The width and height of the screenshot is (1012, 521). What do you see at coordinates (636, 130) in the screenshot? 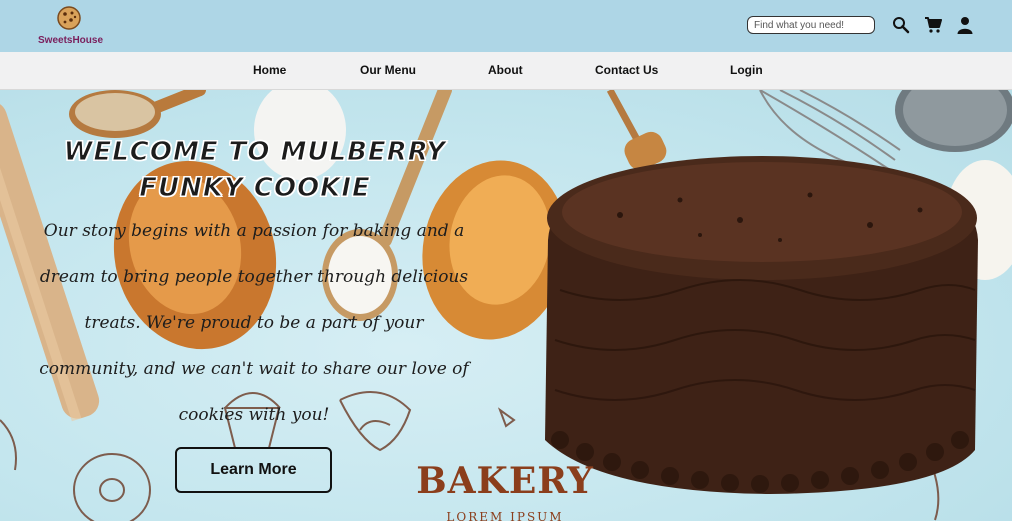
I see `honey-dipper-image` at bounding box center [636, 130].